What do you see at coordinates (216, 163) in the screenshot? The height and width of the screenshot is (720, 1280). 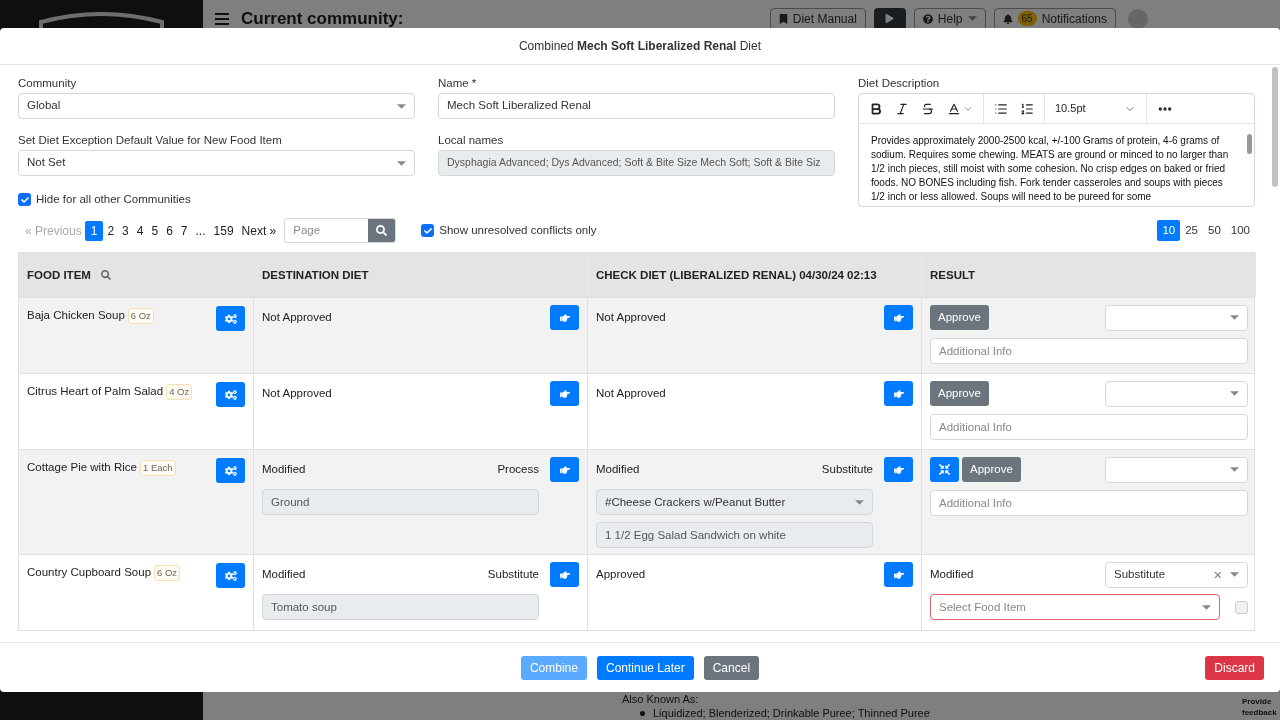 I see `select-field: Not Set` at bounding box center [216, 163].